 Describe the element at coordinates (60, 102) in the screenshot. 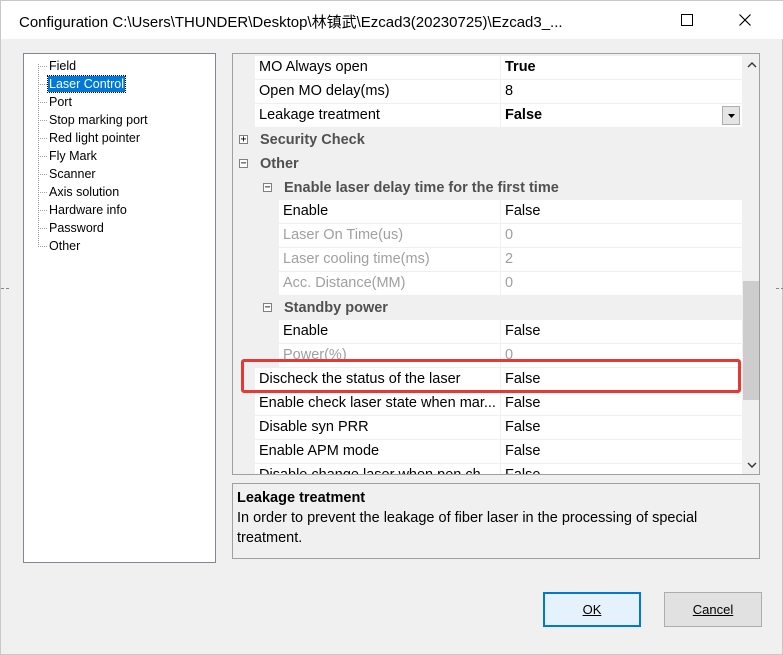

I see `tree-item-label: Port` at that location.